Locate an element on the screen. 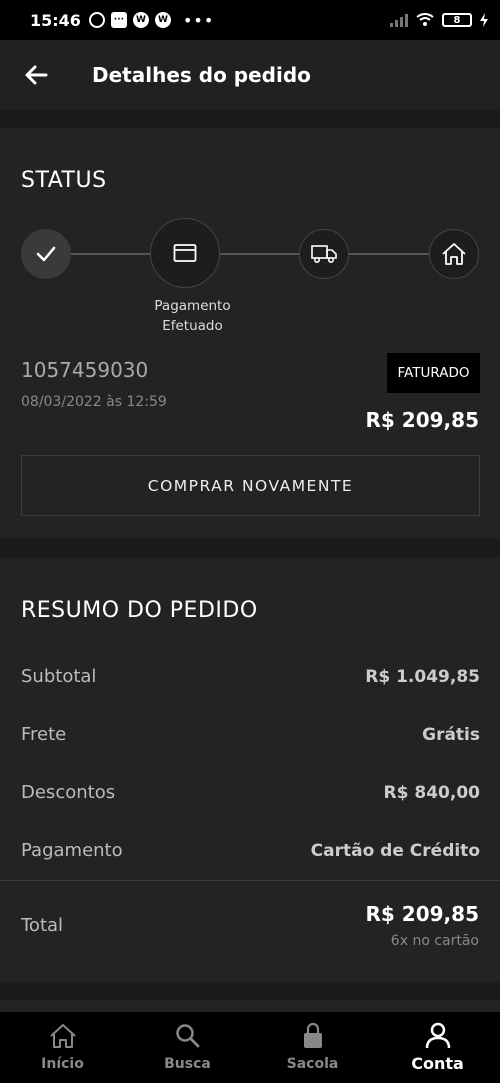  summary-row-subtotal: Subtotal R$ 1.049,85 is located at coordinates (250, 676).